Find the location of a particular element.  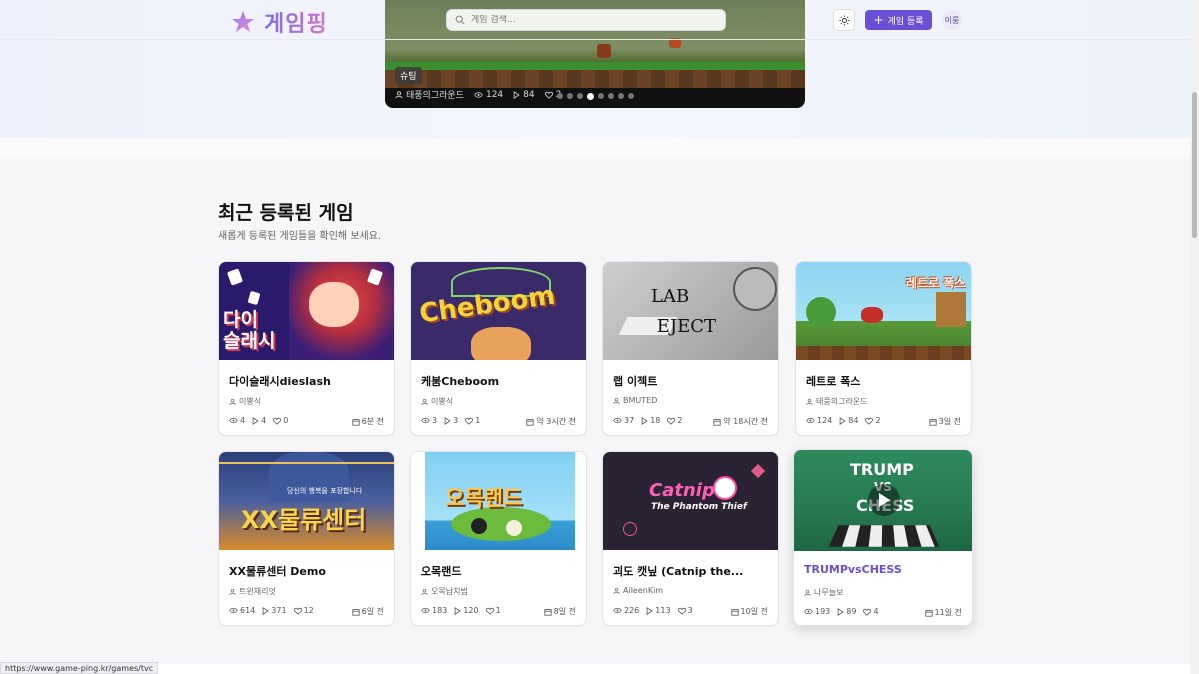

thumbnail-art-text: 당신의 행복을 포장합니다 is located at coordinates (325, 491).